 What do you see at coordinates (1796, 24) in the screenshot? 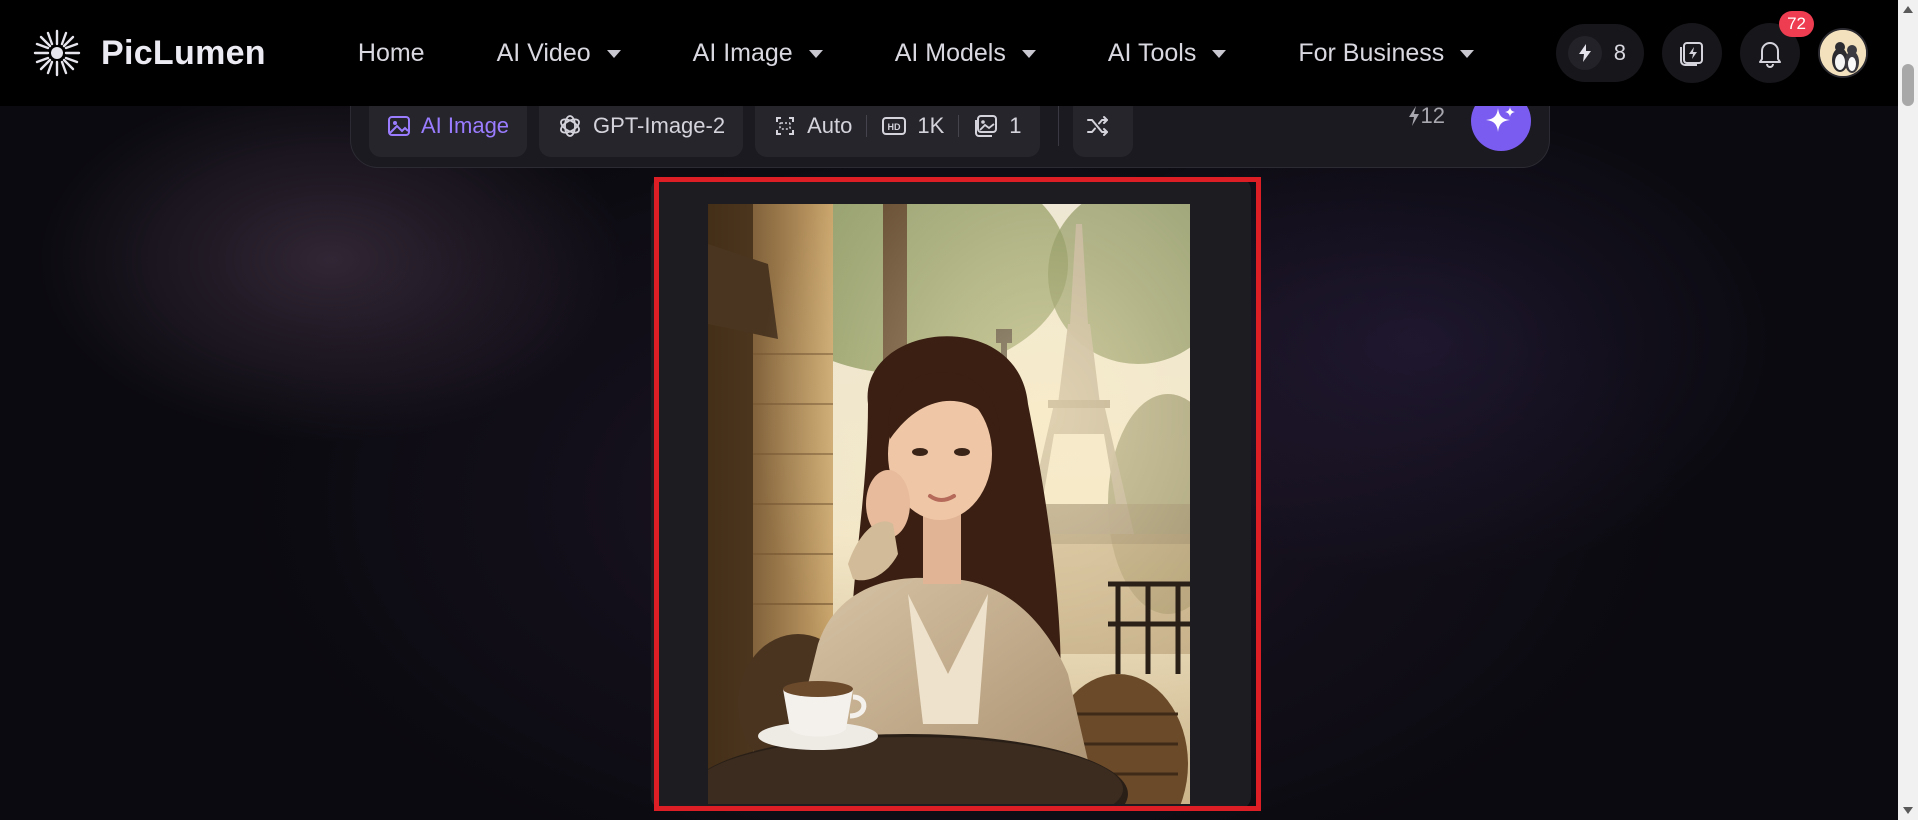
I see `notifications-badge: 72` at bounding box center [1796, 24].